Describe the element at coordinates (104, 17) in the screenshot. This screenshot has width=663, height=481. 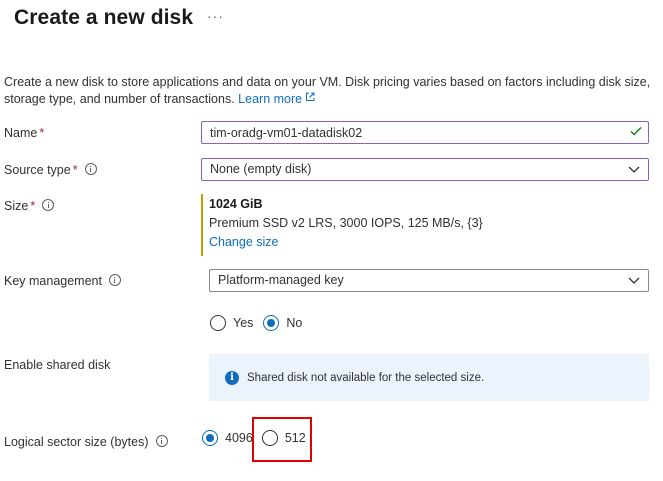
I see `page-title: Create a new disk` at that location.